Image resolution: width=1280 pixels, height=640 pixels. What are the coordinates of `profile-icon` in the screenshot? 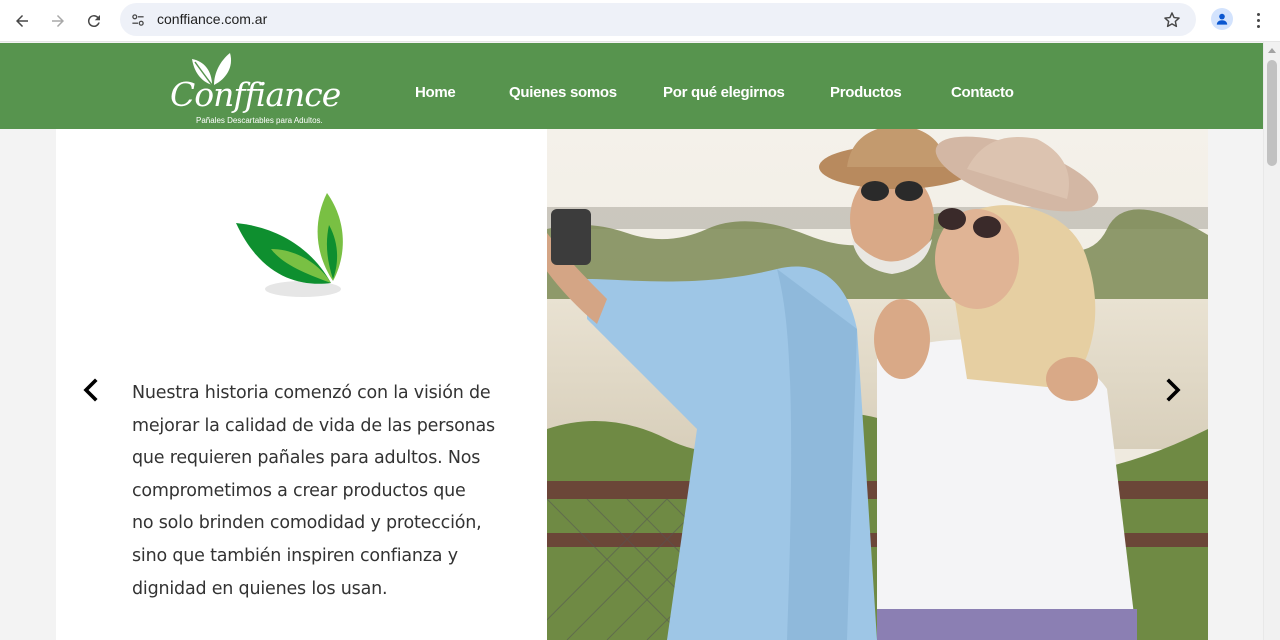 It's located at (1222, 19).